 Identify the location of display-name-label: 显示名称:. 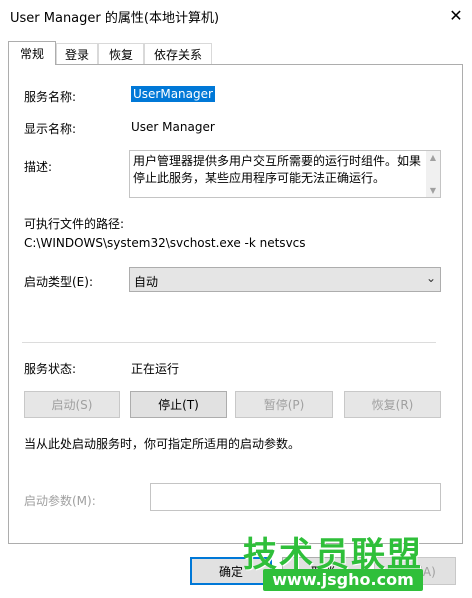
(50, 129).